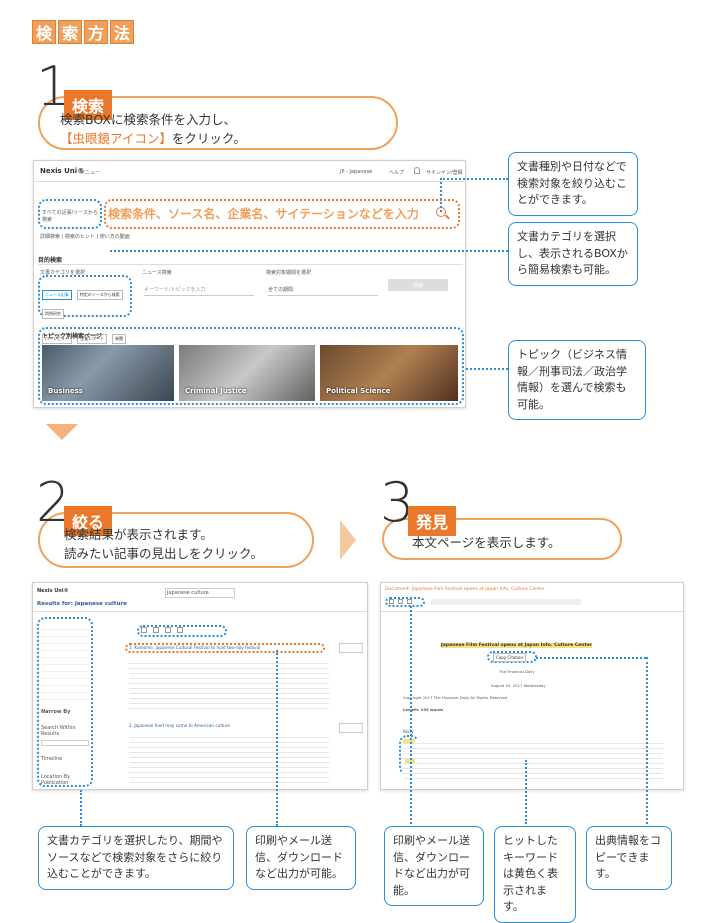 The width and height of the screenshot is (707, 923). I want to click on search-input: 検索条件、ソース名、企業名、サイテーションなどを入力, so click(263, 213).